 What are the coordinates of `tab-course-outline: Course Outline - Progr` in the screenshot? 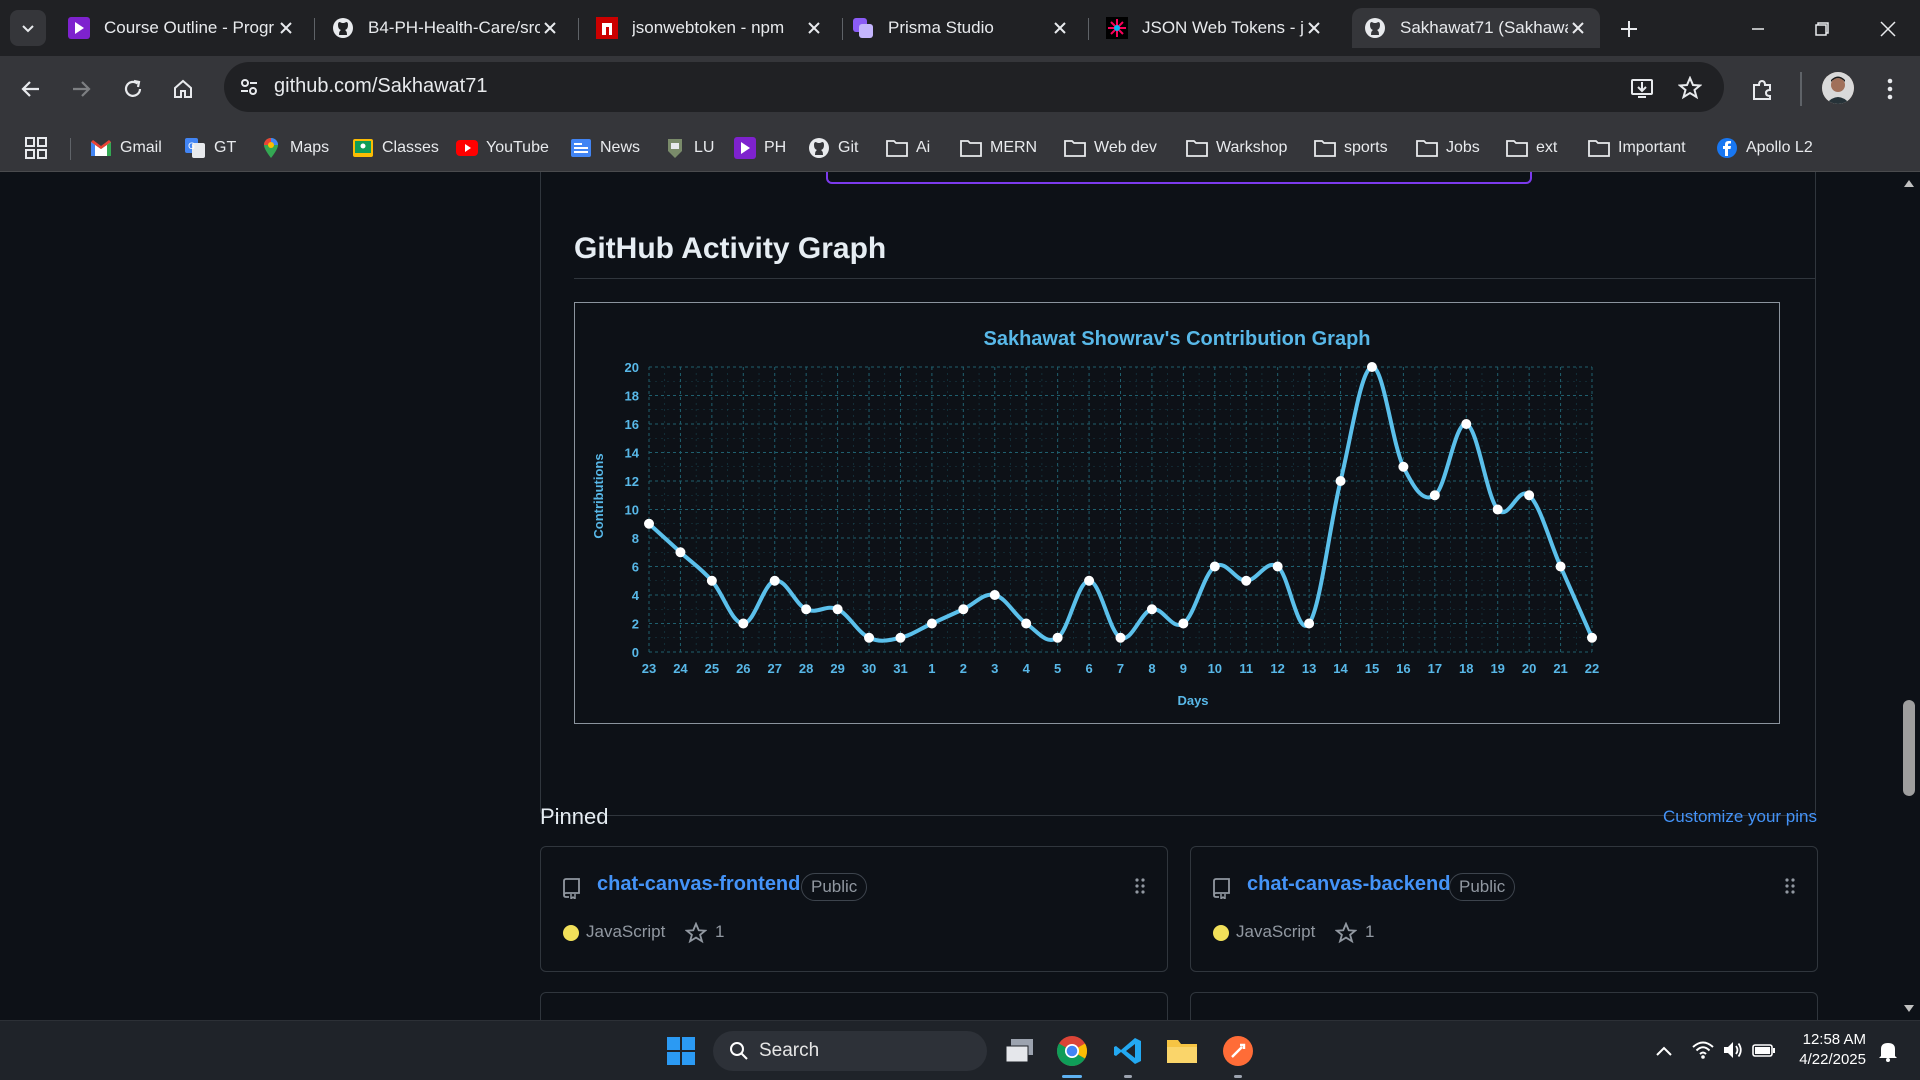 It's located at (182, 28).